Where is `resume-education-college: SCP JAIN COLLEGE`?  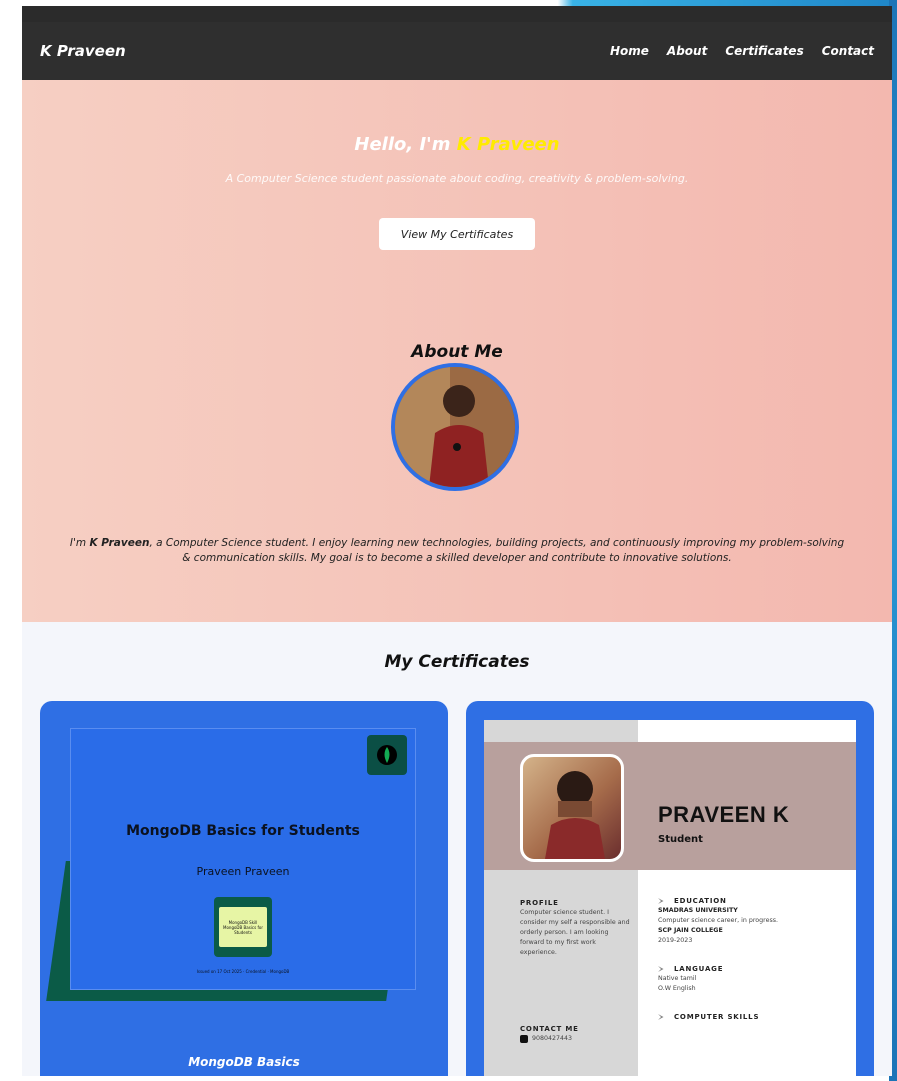 resume-education-college: SCP JAIN COLLEGE is located at coordinates (690, 930).